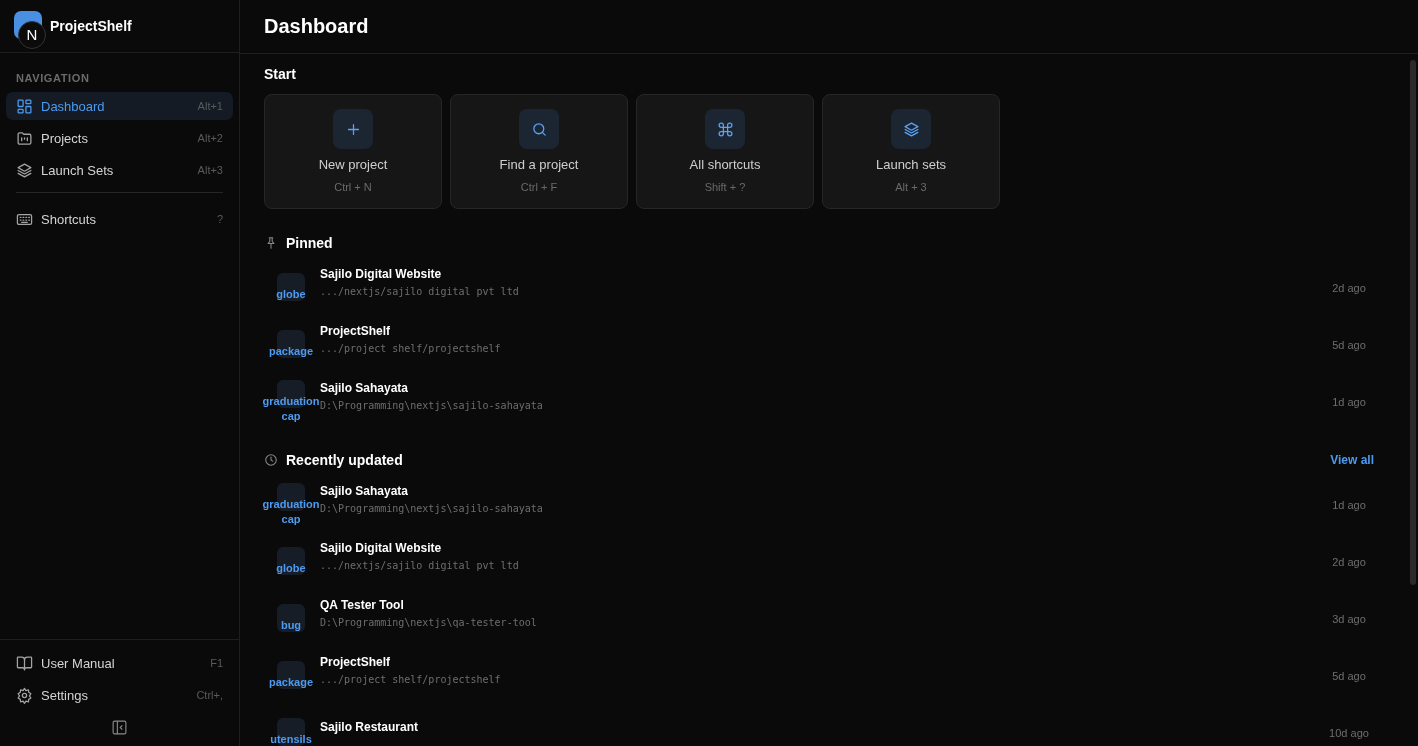 The width and height of the screenshot is (1418, 746). What do you see at coordinates (271, 243) in the screenshot?
I see `pin-icon` at bounding box center [271, 243].